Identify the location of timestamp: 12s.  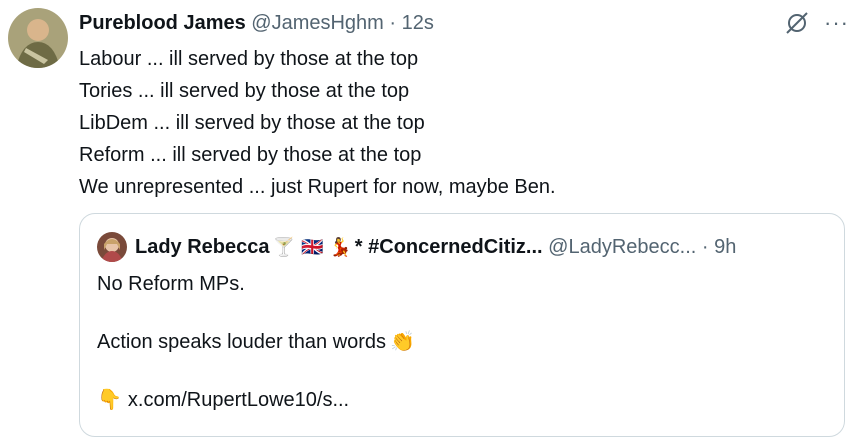
(418, 23).